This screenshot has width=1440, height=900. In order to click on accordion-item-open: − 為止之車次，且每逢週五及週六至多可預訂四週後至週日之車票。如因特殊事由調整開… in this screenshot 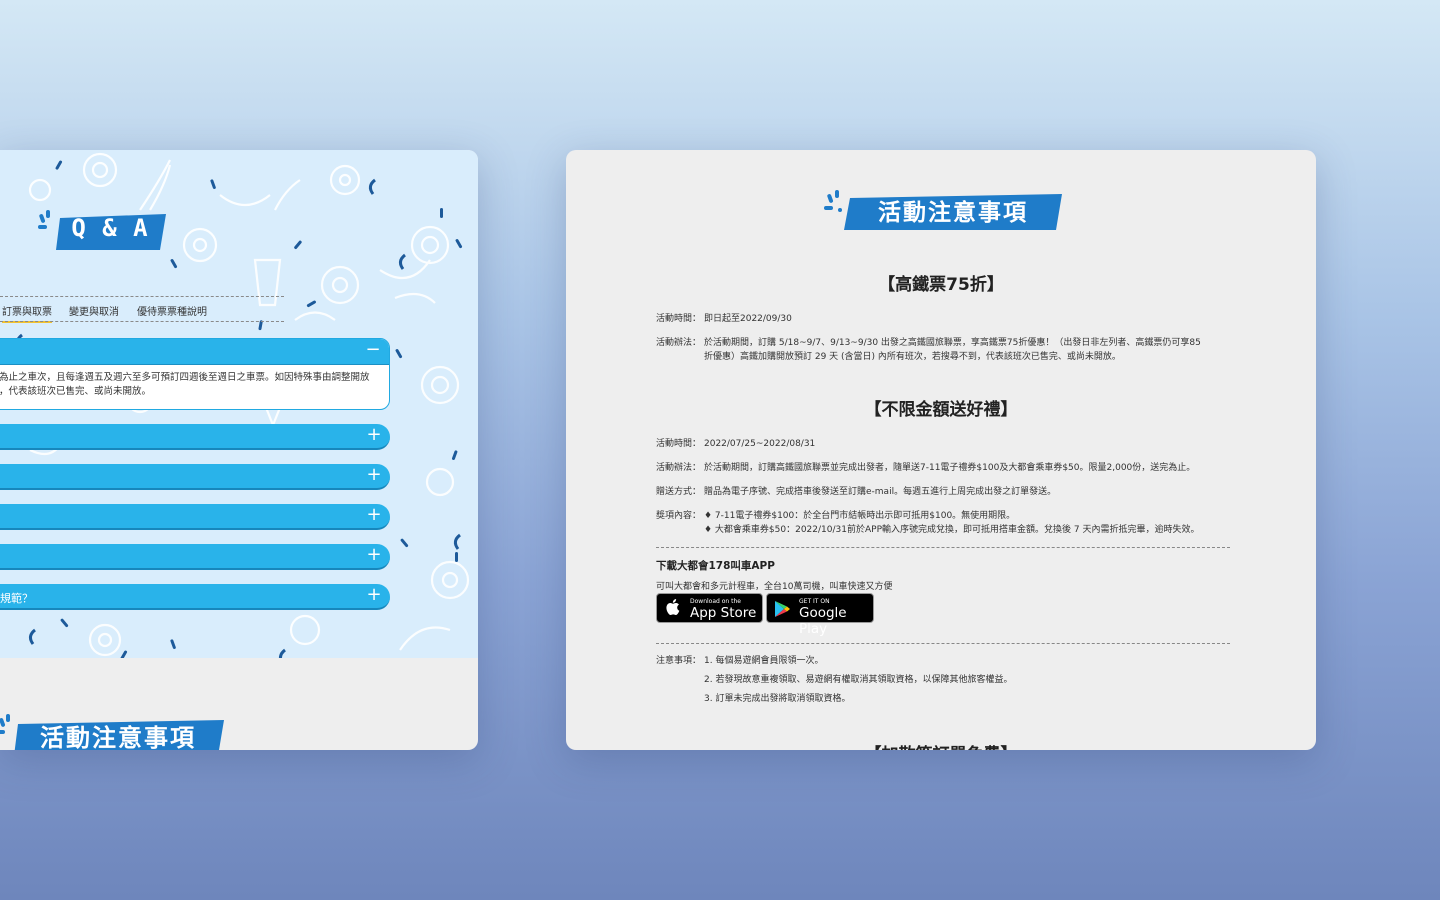, I will do `click(195, 374)`.